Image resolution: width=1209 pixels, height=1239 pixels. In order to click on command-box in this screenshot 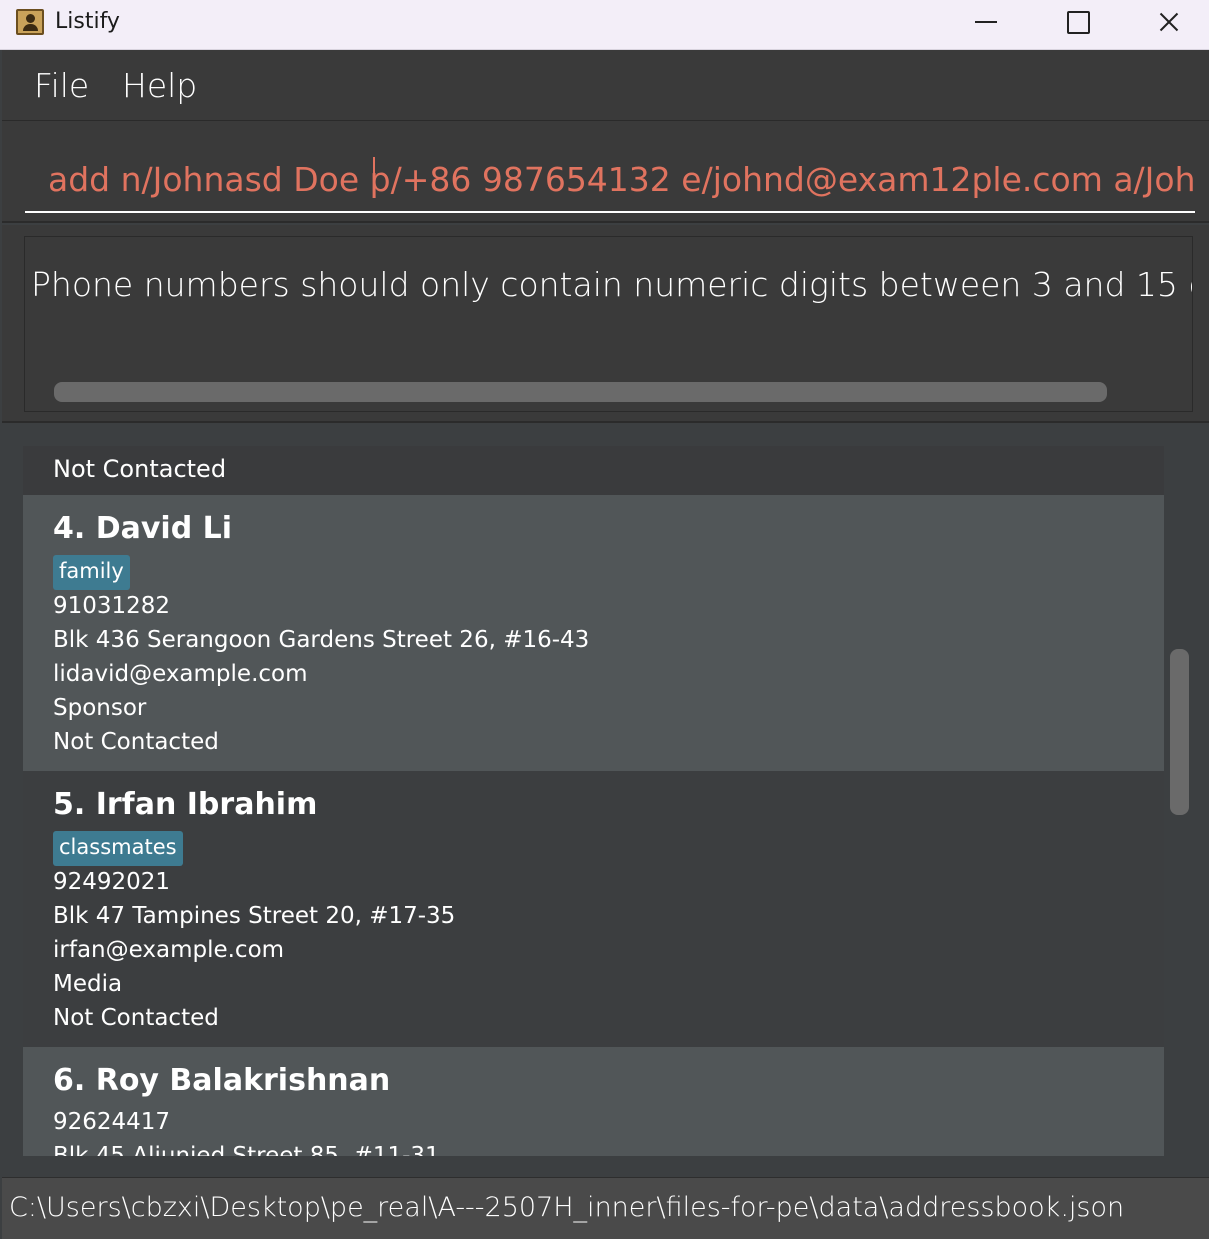, I will do `click(605, 172)`.